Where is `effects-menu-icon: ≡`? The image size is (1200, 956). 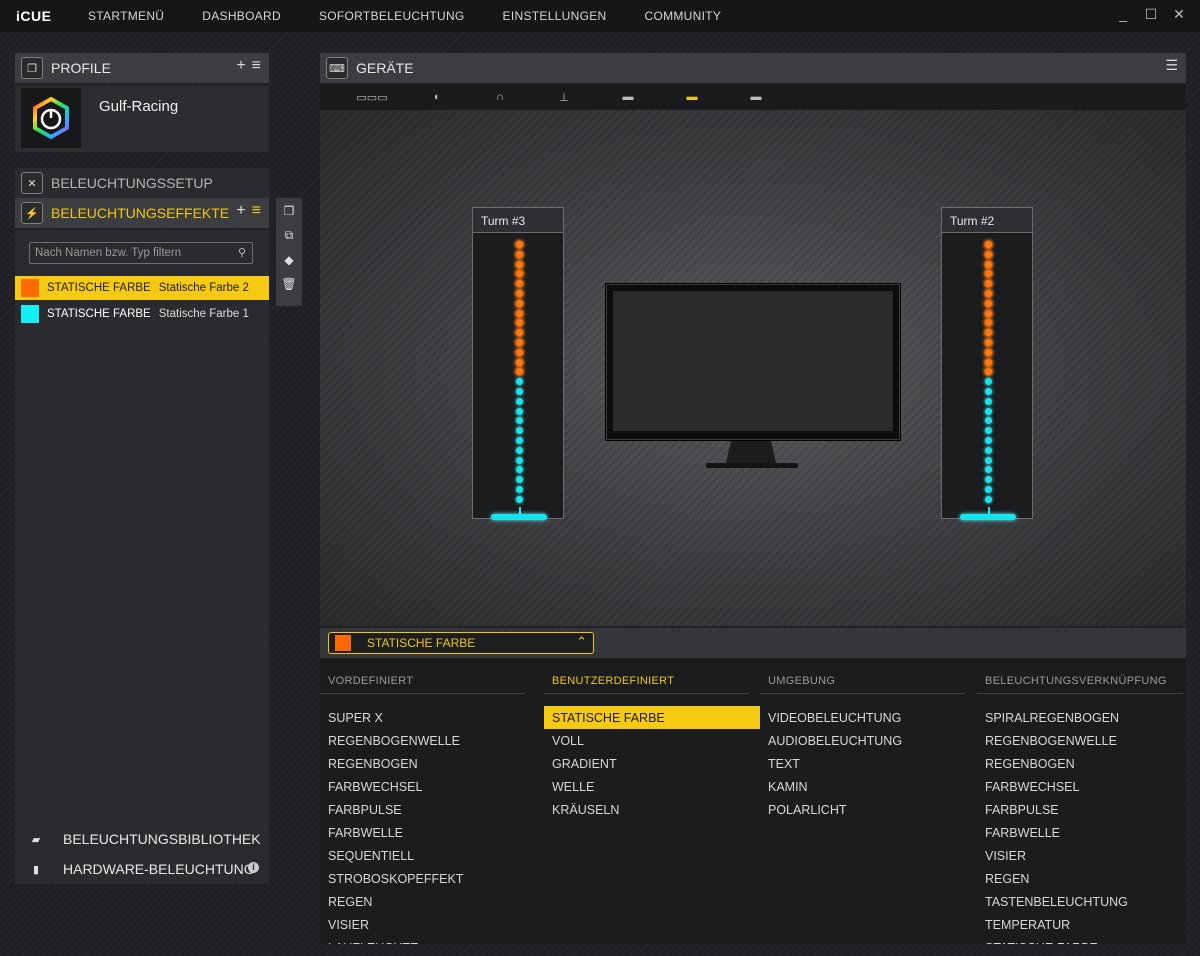
effects-menu-icon: ≡ is located at coordinates (256, 211).